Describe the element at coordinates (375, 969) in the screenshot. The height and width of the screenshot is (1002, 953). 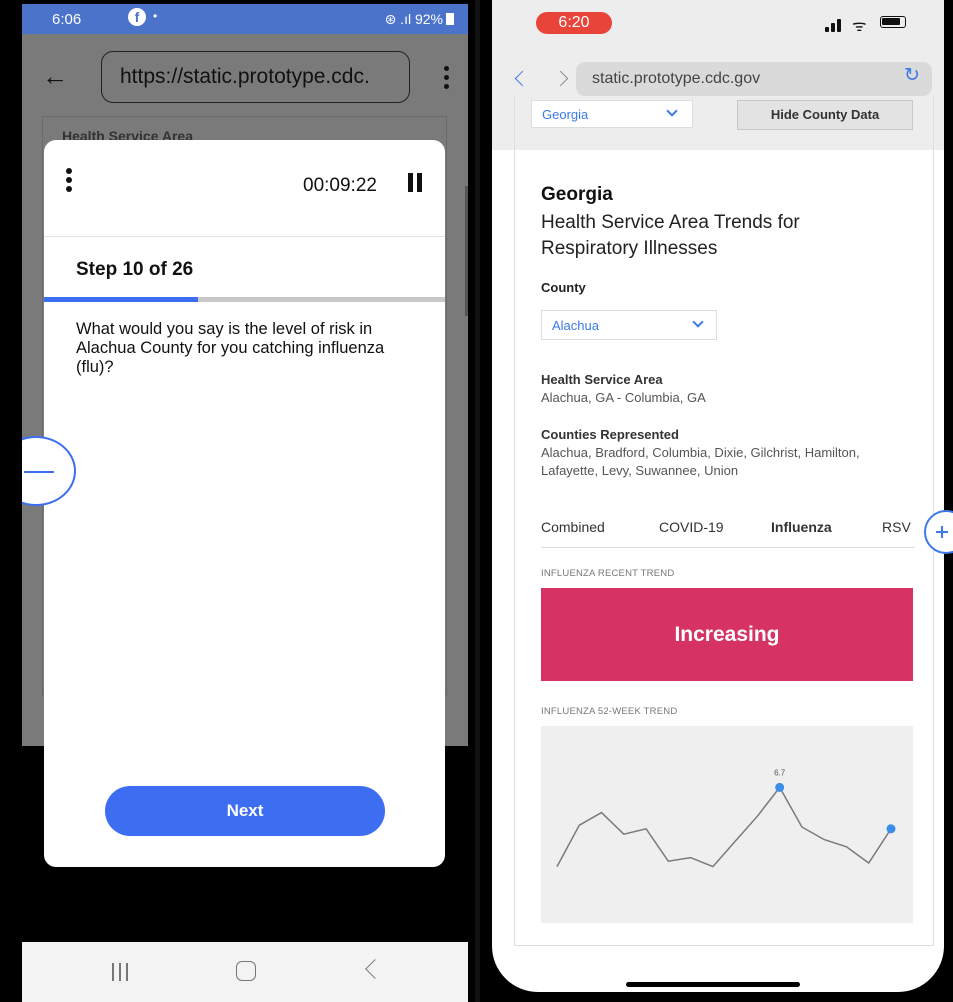
I see `nav-back-icon` at that location.